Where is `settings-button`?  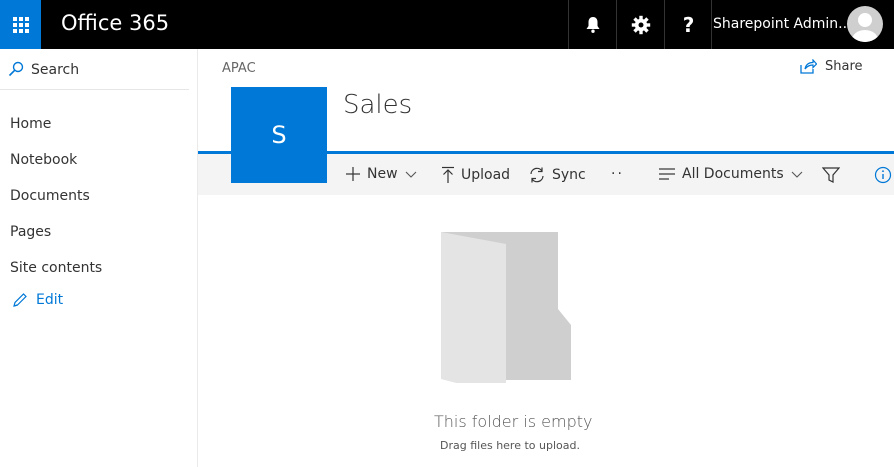 settings-button is located at coordinates (640, 24).